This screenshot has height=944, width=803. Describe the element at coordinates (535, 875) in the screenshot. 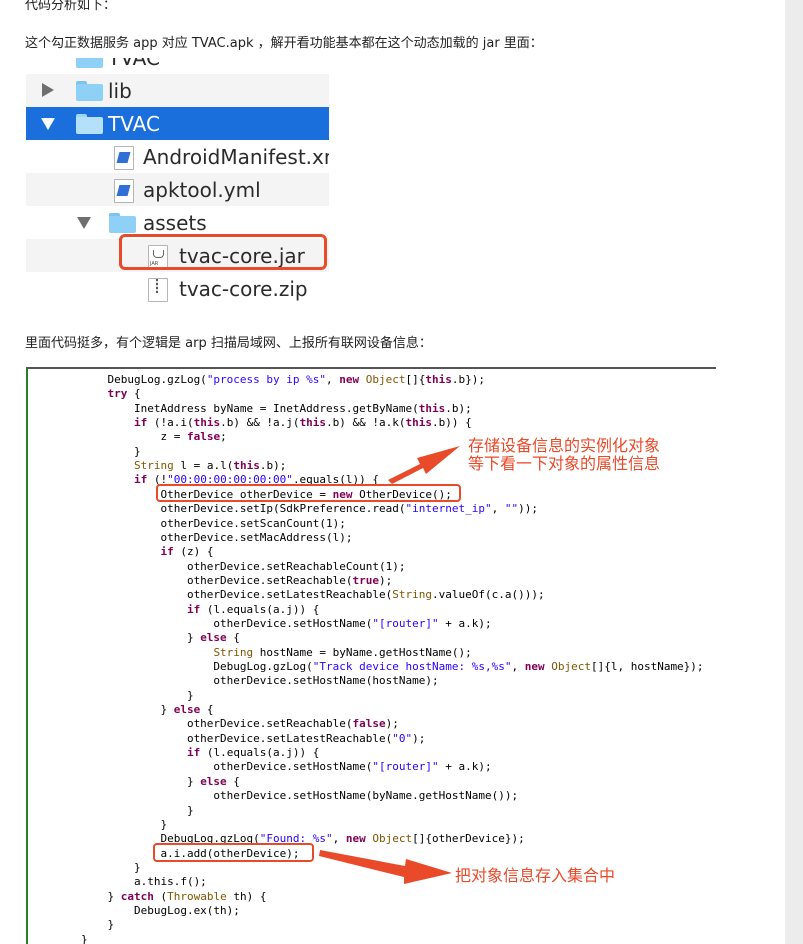

I see `annotation-note-collection: 把对象信息存入集合中` at that location.